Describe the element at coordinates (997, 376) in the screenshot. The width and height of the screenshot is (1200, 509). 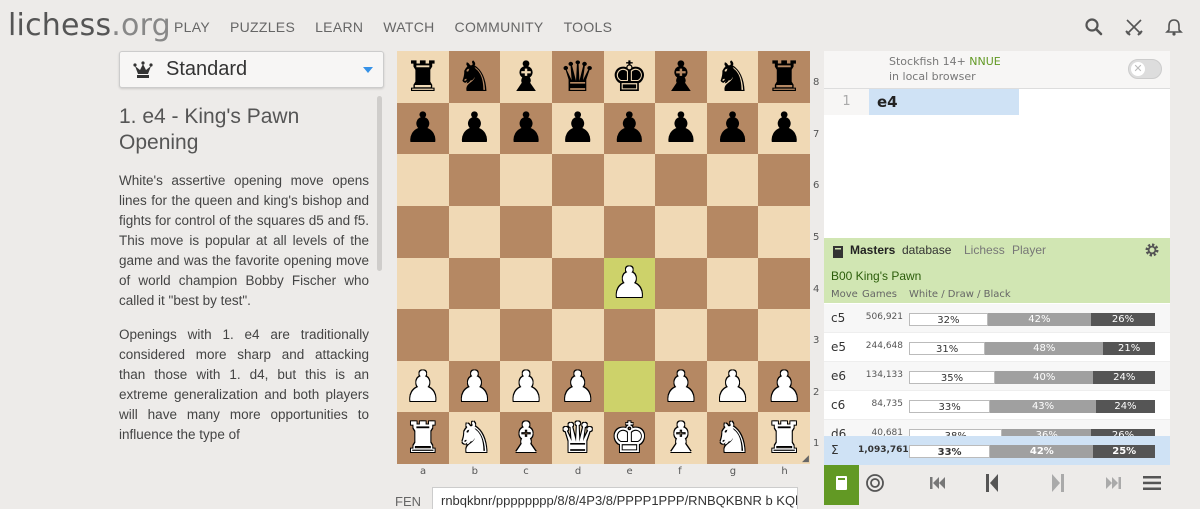
I see `explorer-row: e6 134,133 35% 40% 24%` at that location.